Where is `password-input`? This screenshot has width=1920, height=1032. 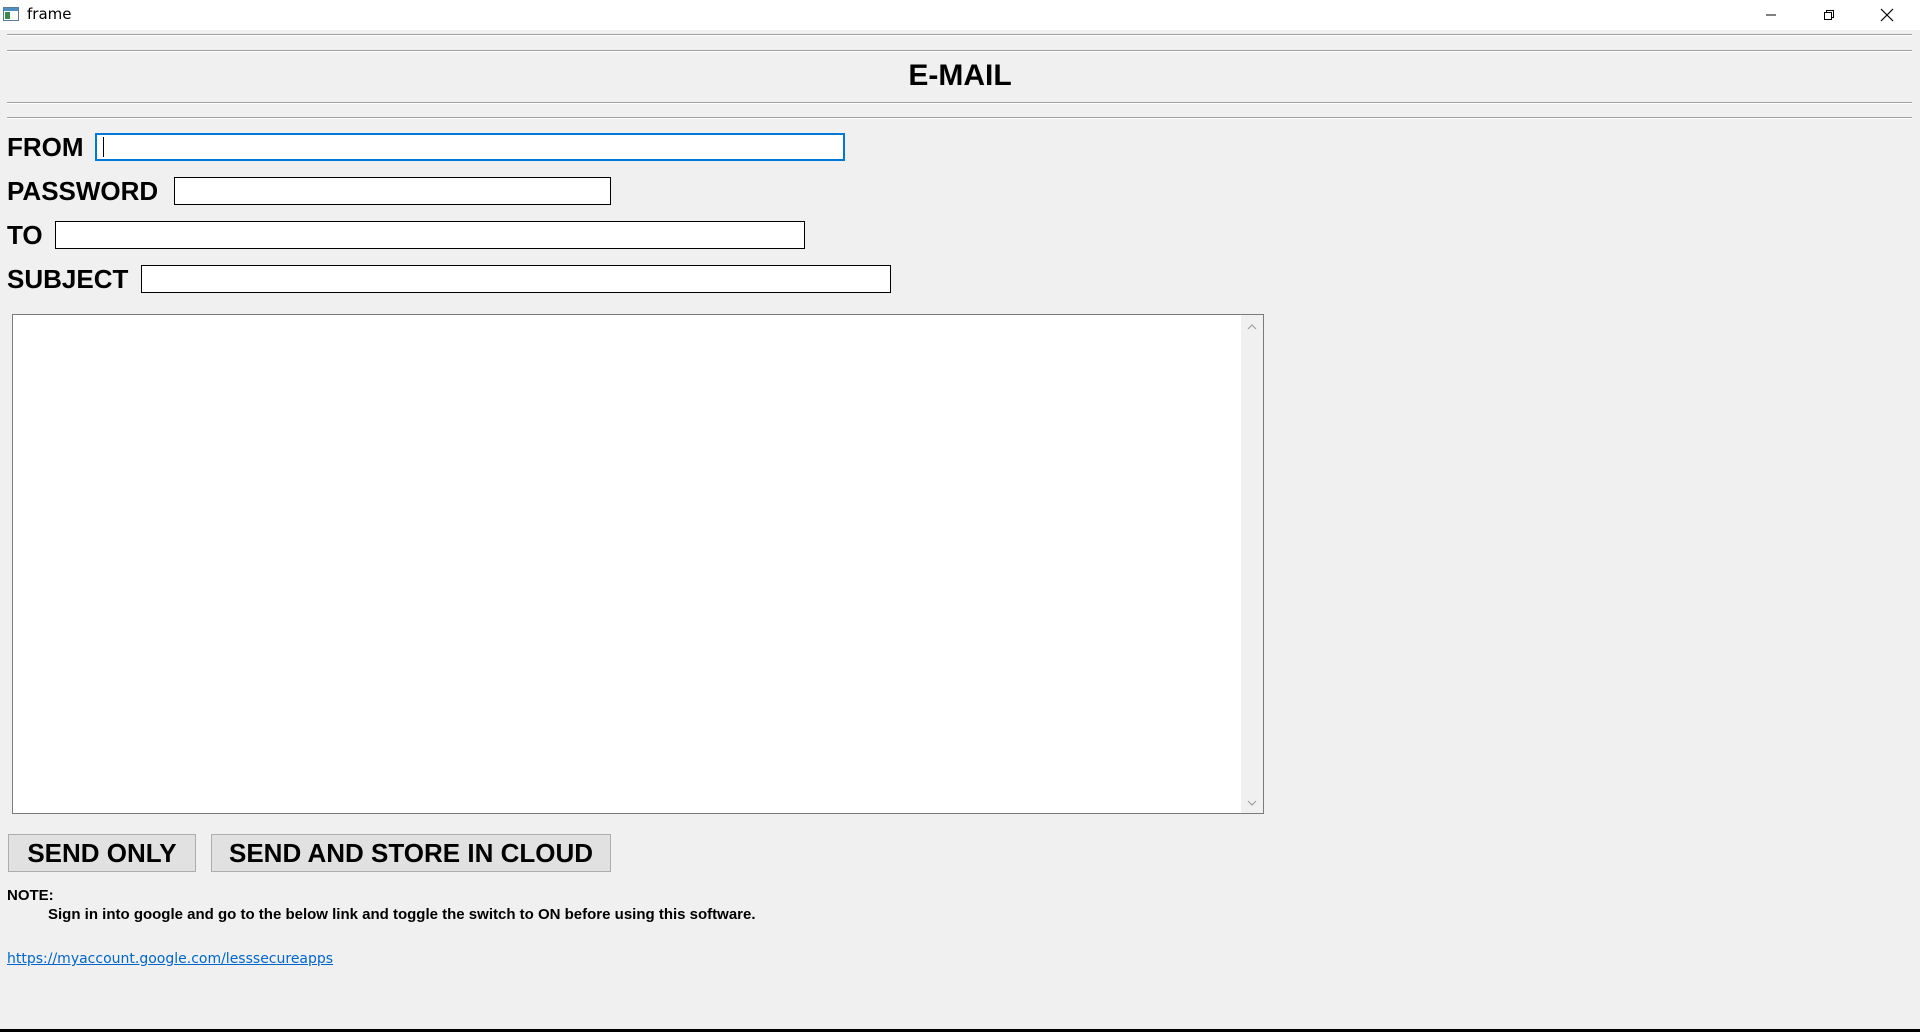
password-input is located at coordinates (392, 191).